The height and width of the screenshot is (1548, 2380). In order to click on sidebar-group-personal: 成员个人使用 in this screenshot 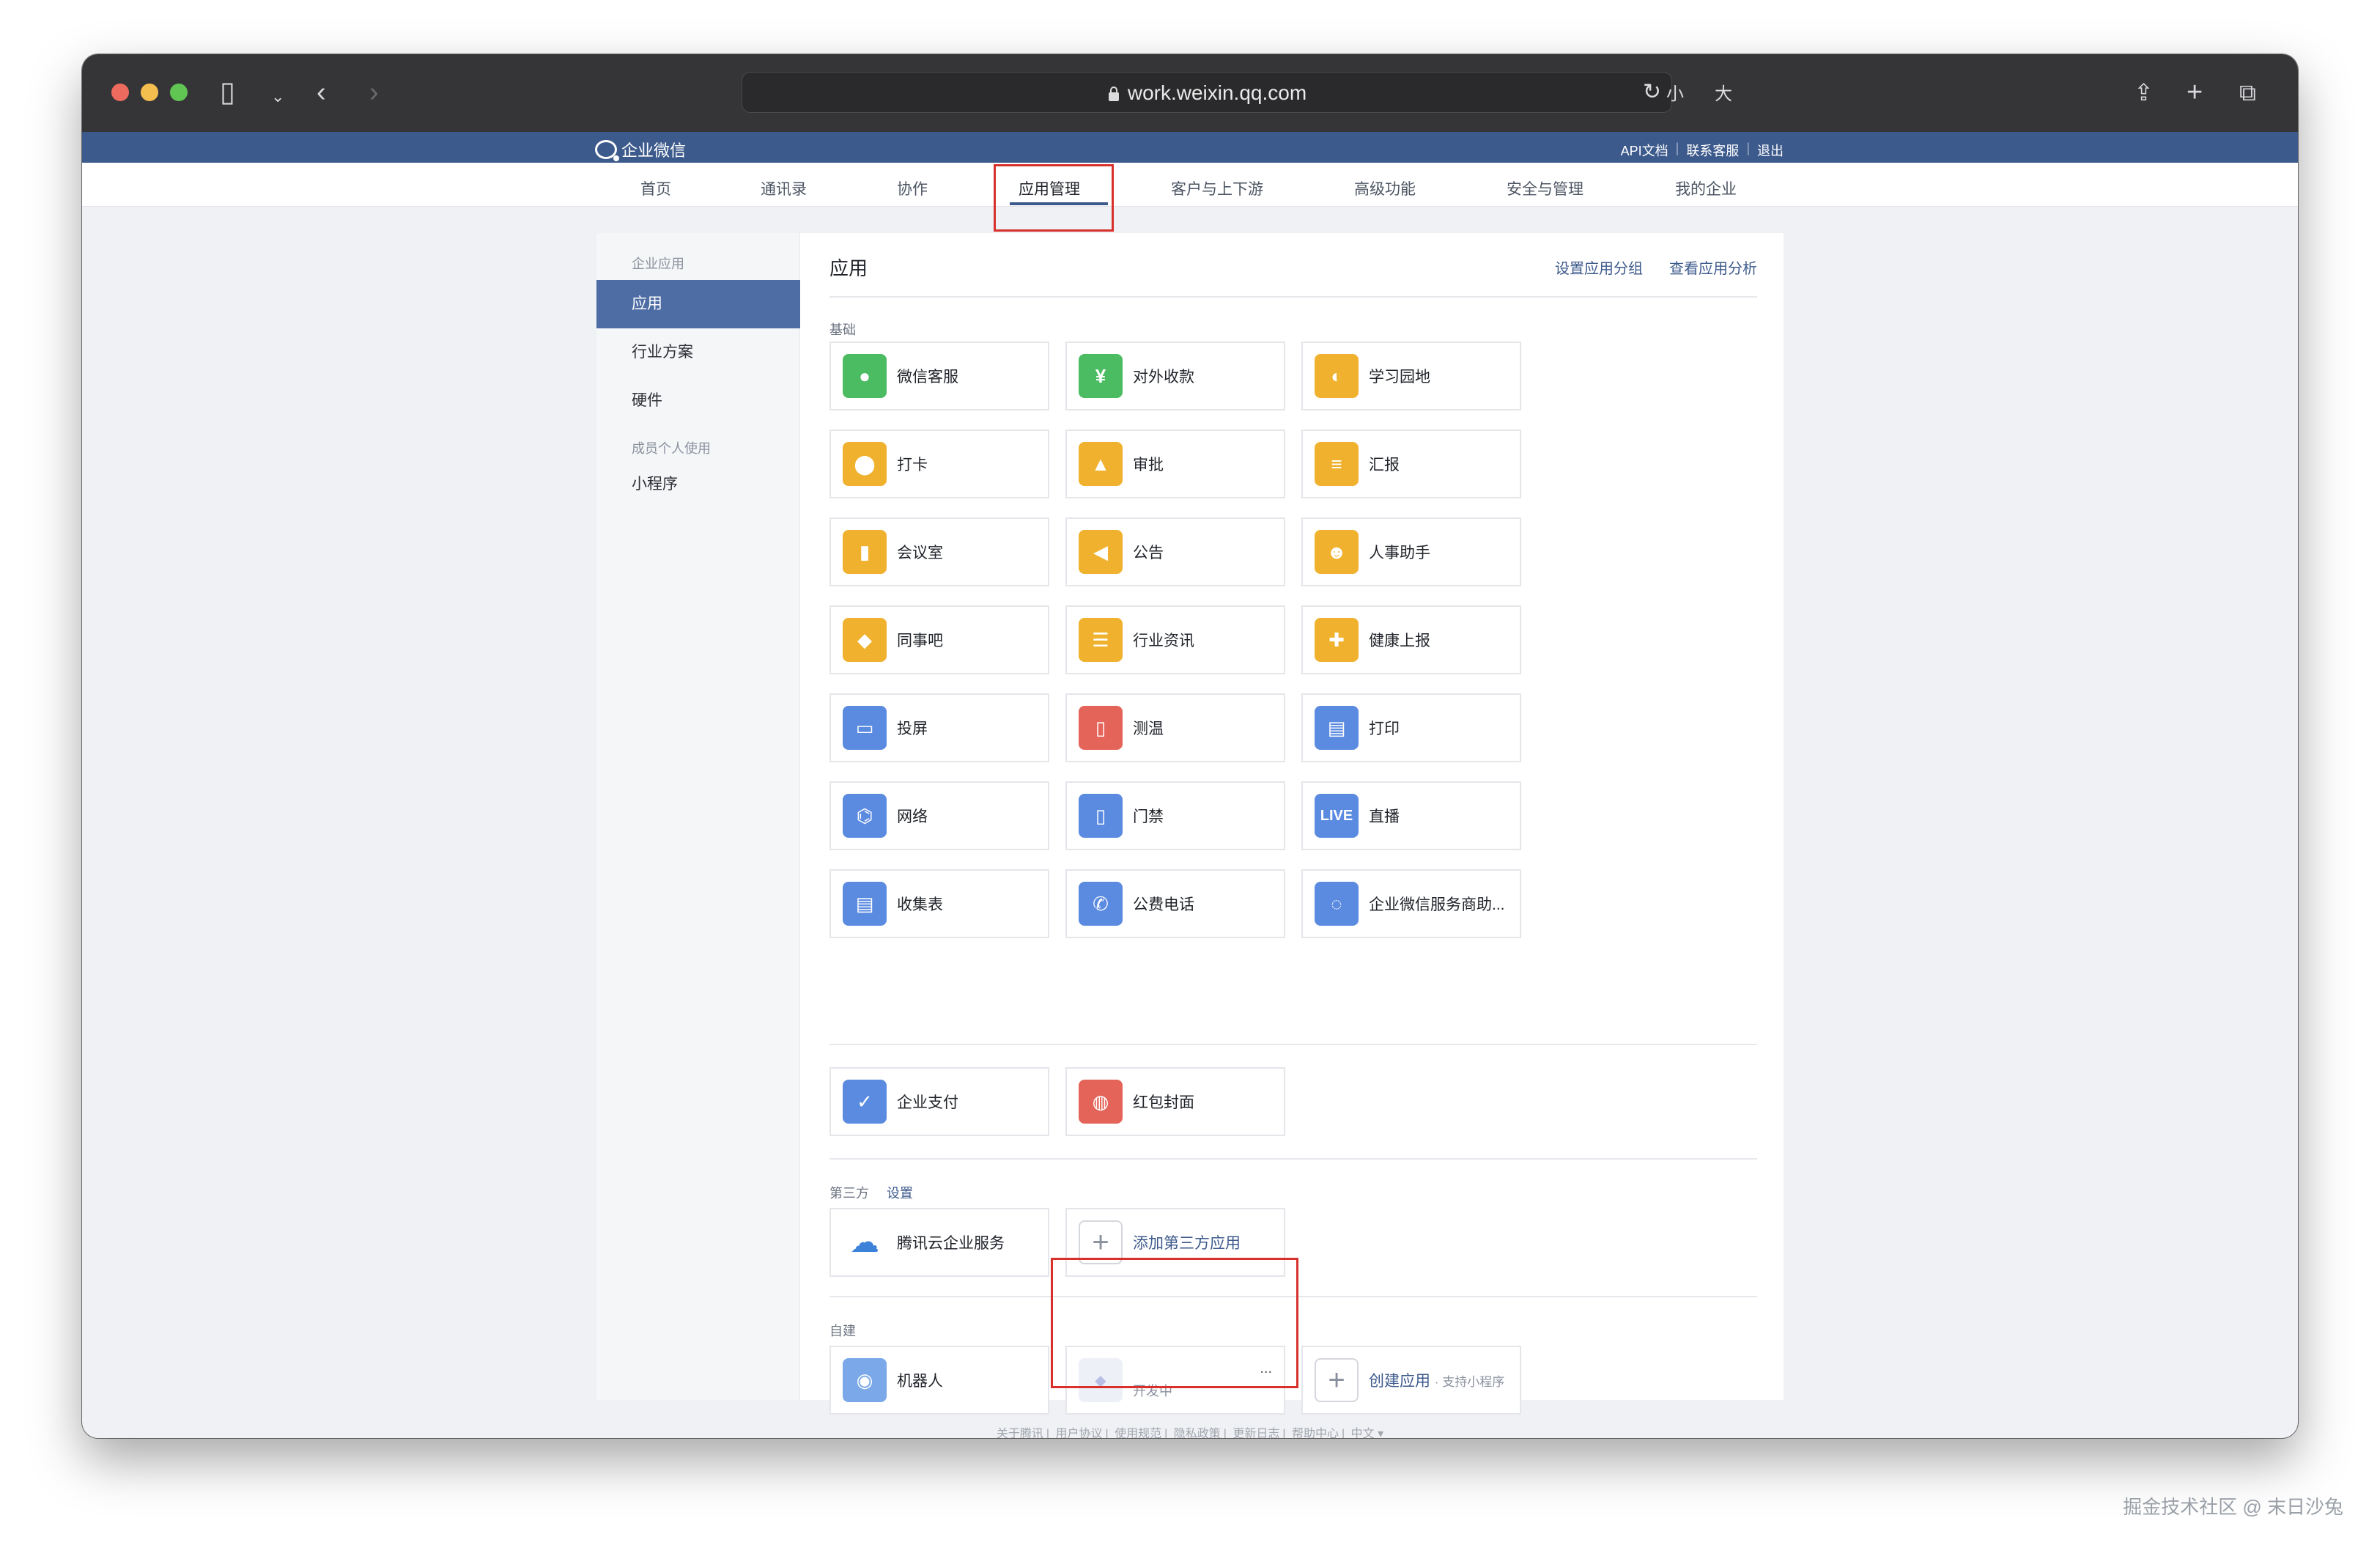, I will do `click(671, 448)`.